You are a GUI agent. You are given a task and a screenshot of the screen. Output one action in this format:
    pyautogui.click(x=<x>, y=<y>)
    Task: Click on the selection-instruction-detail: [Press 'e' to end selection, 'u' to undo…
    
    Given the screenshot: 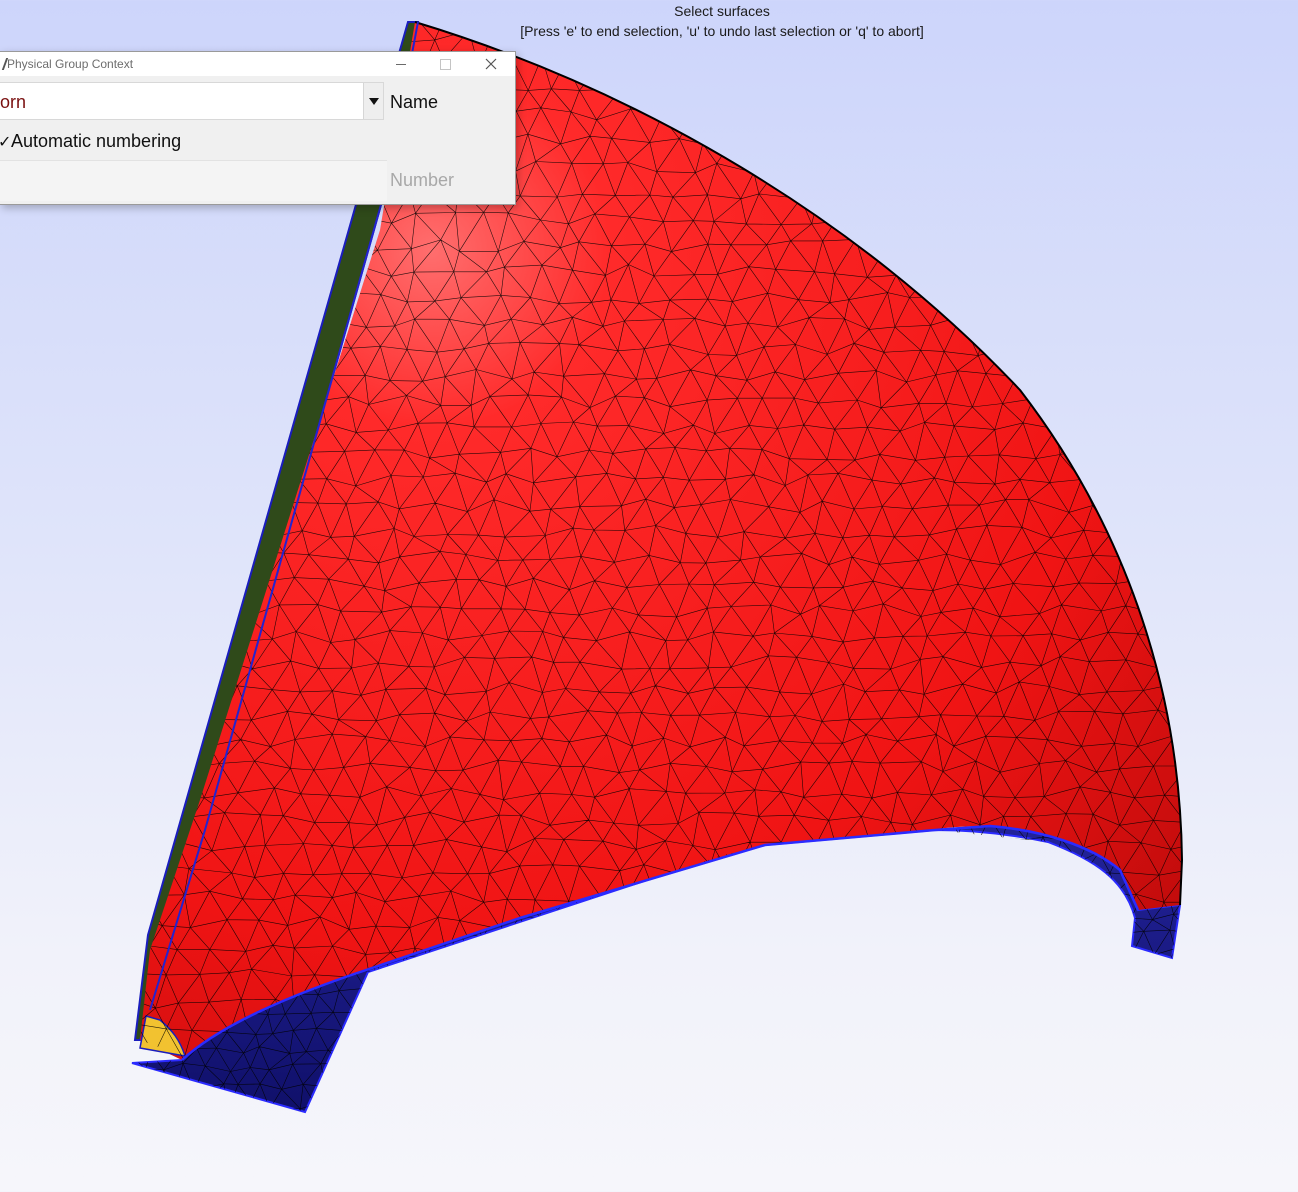 What is the action you would take?
    pyautogui.click(x=722, y=31)
    